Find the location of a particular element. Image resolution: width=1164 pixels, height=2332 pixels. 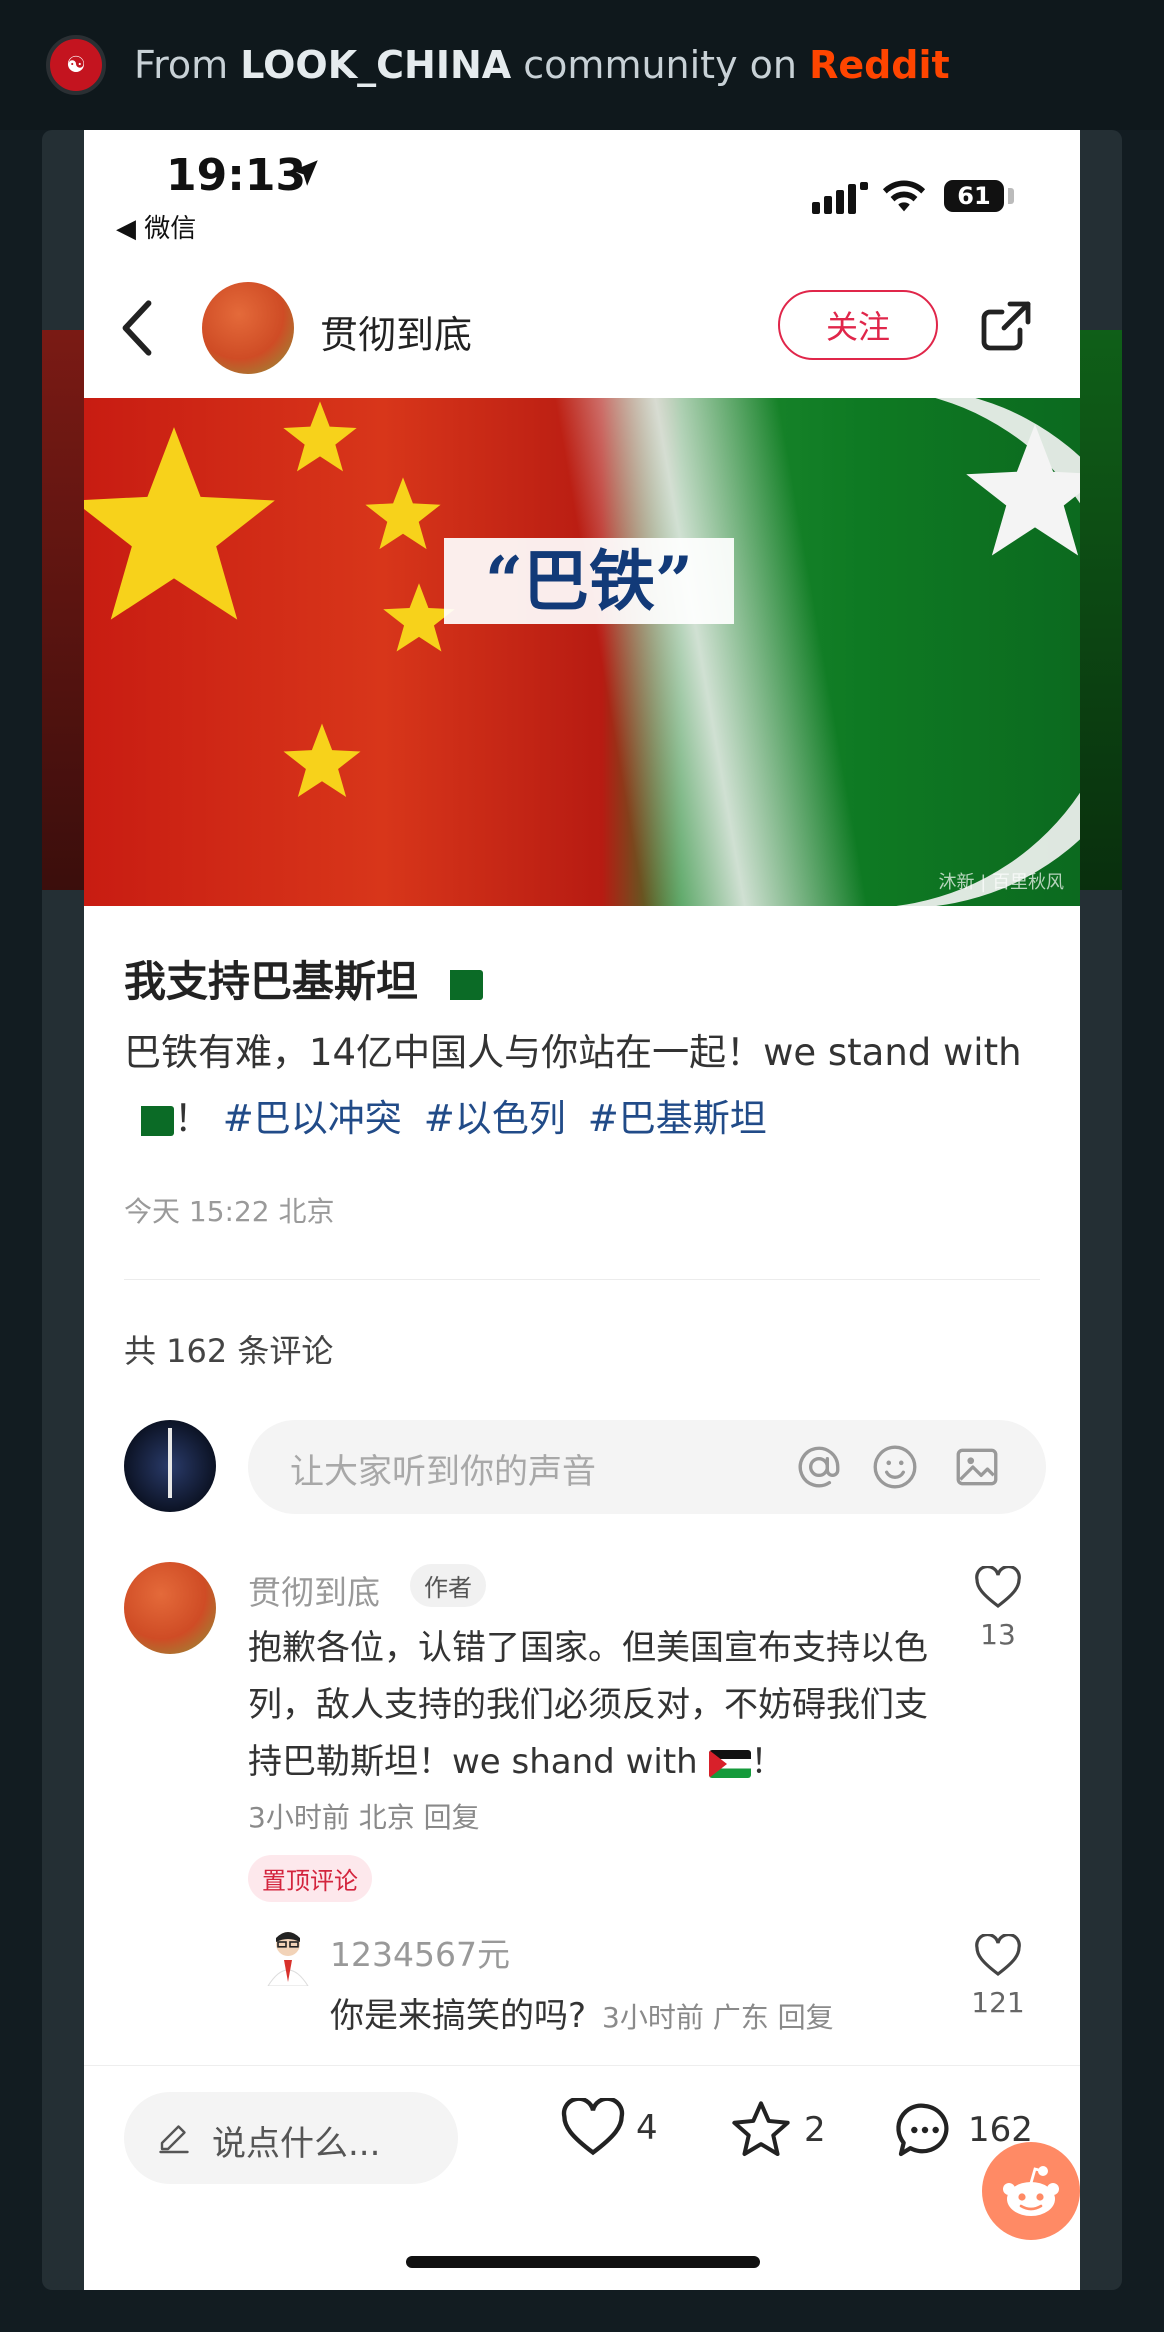

banner-prefix: From is located at coordinates (187, 65).